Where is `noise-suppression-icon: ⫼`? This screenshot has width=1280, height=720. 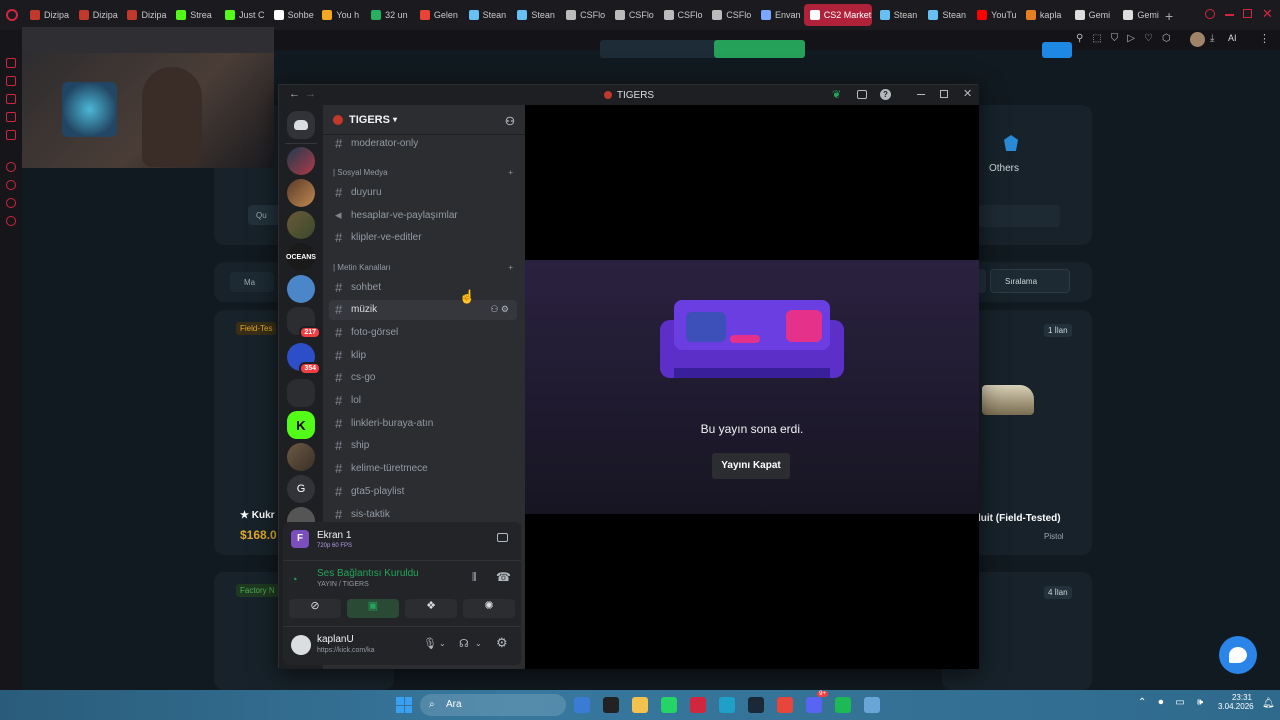 noise-suppression-icon: ⫼ is located at coordinates (474, 577).